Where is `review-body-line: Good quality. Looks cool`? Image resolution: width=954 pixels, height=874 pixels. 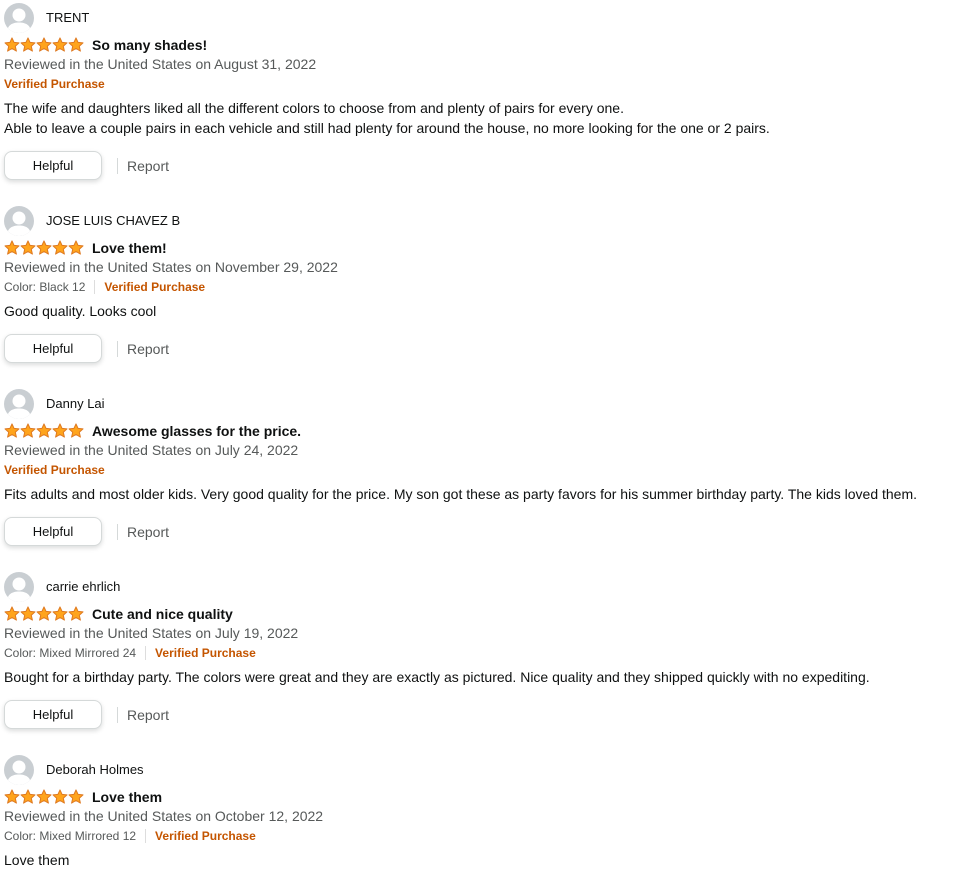
review-body-line: Good quality. Looks cool is located at coordinates (80, 311).